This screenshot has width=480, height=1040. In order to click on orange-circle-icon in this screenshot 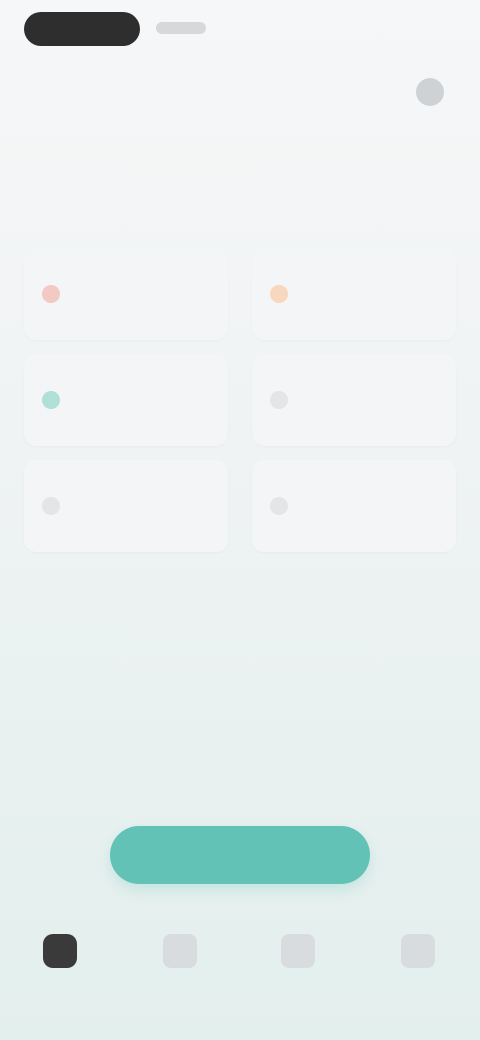, I will do `click(279, 294)`.